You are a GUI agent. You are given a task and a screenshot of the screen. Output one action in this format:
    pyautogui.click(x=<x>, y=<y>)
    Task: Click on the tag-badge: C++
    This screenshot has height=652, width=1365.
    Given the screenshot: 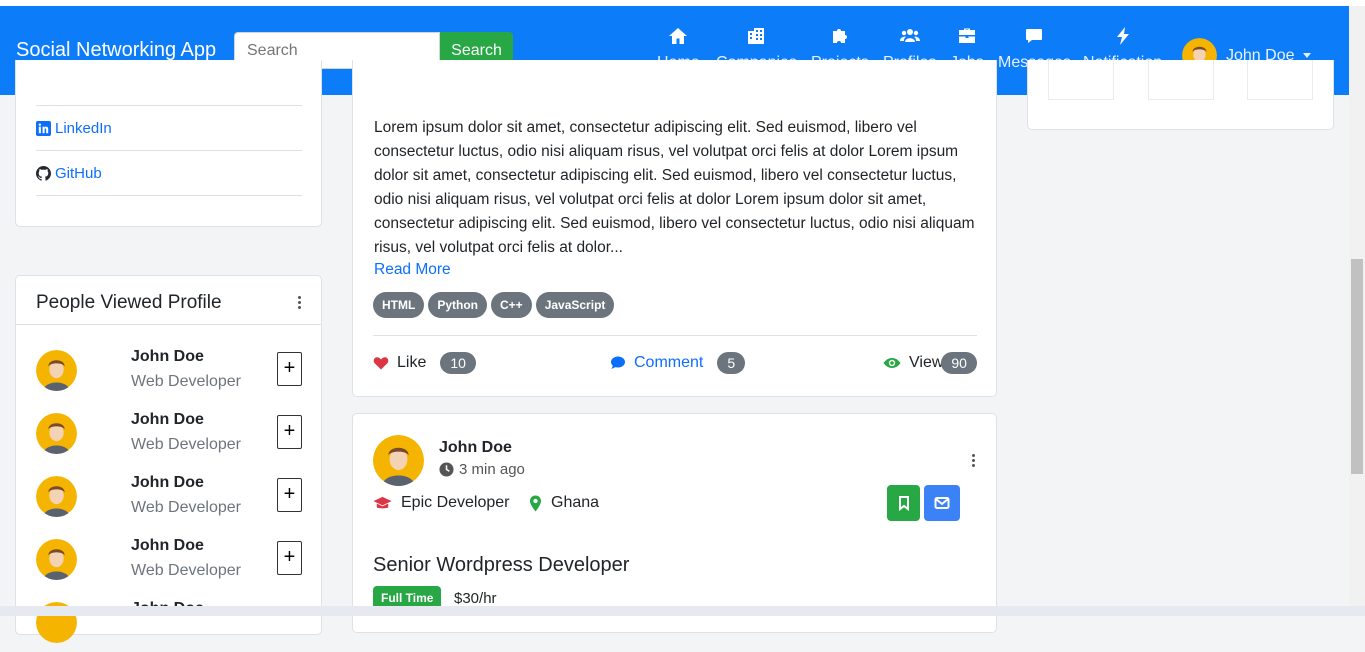 What is the action you would take?
    pyautogui.click(x=511, y=305)
    